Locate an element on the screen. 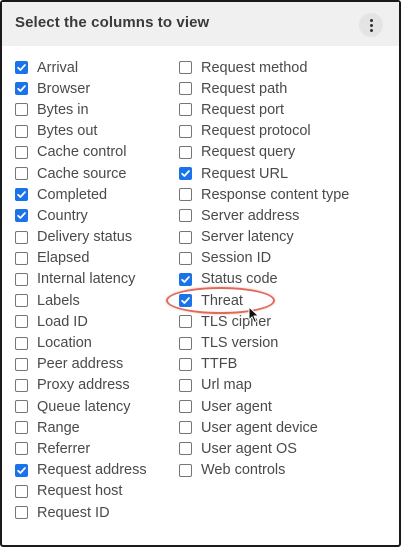  column-option-label: Request port is located at coordinates (243, 109).